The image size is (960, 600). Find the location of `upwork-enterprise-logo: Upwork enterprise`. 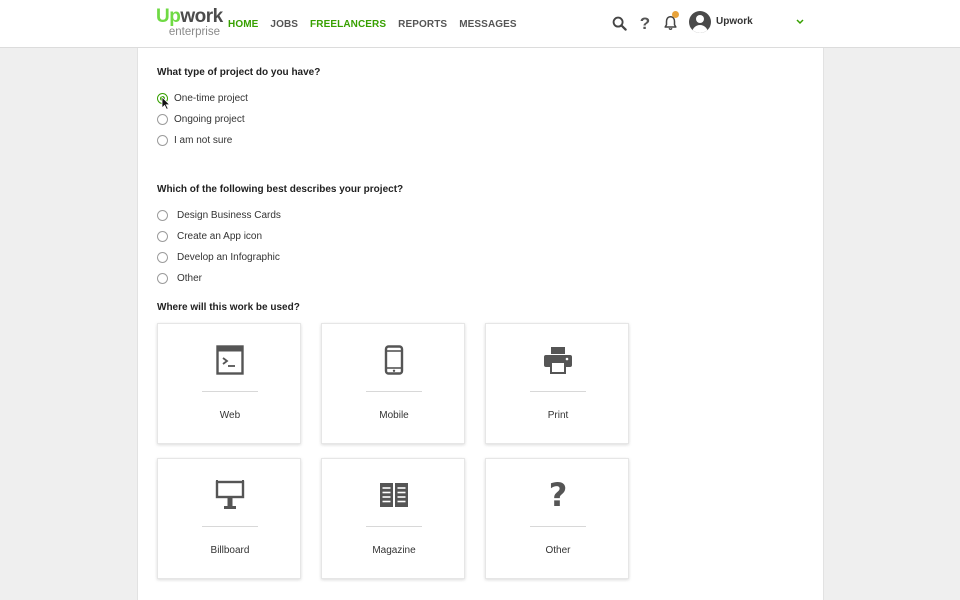

upwork-enterprise-logo: Upwork enterprise is located at coordinates (189, 24).